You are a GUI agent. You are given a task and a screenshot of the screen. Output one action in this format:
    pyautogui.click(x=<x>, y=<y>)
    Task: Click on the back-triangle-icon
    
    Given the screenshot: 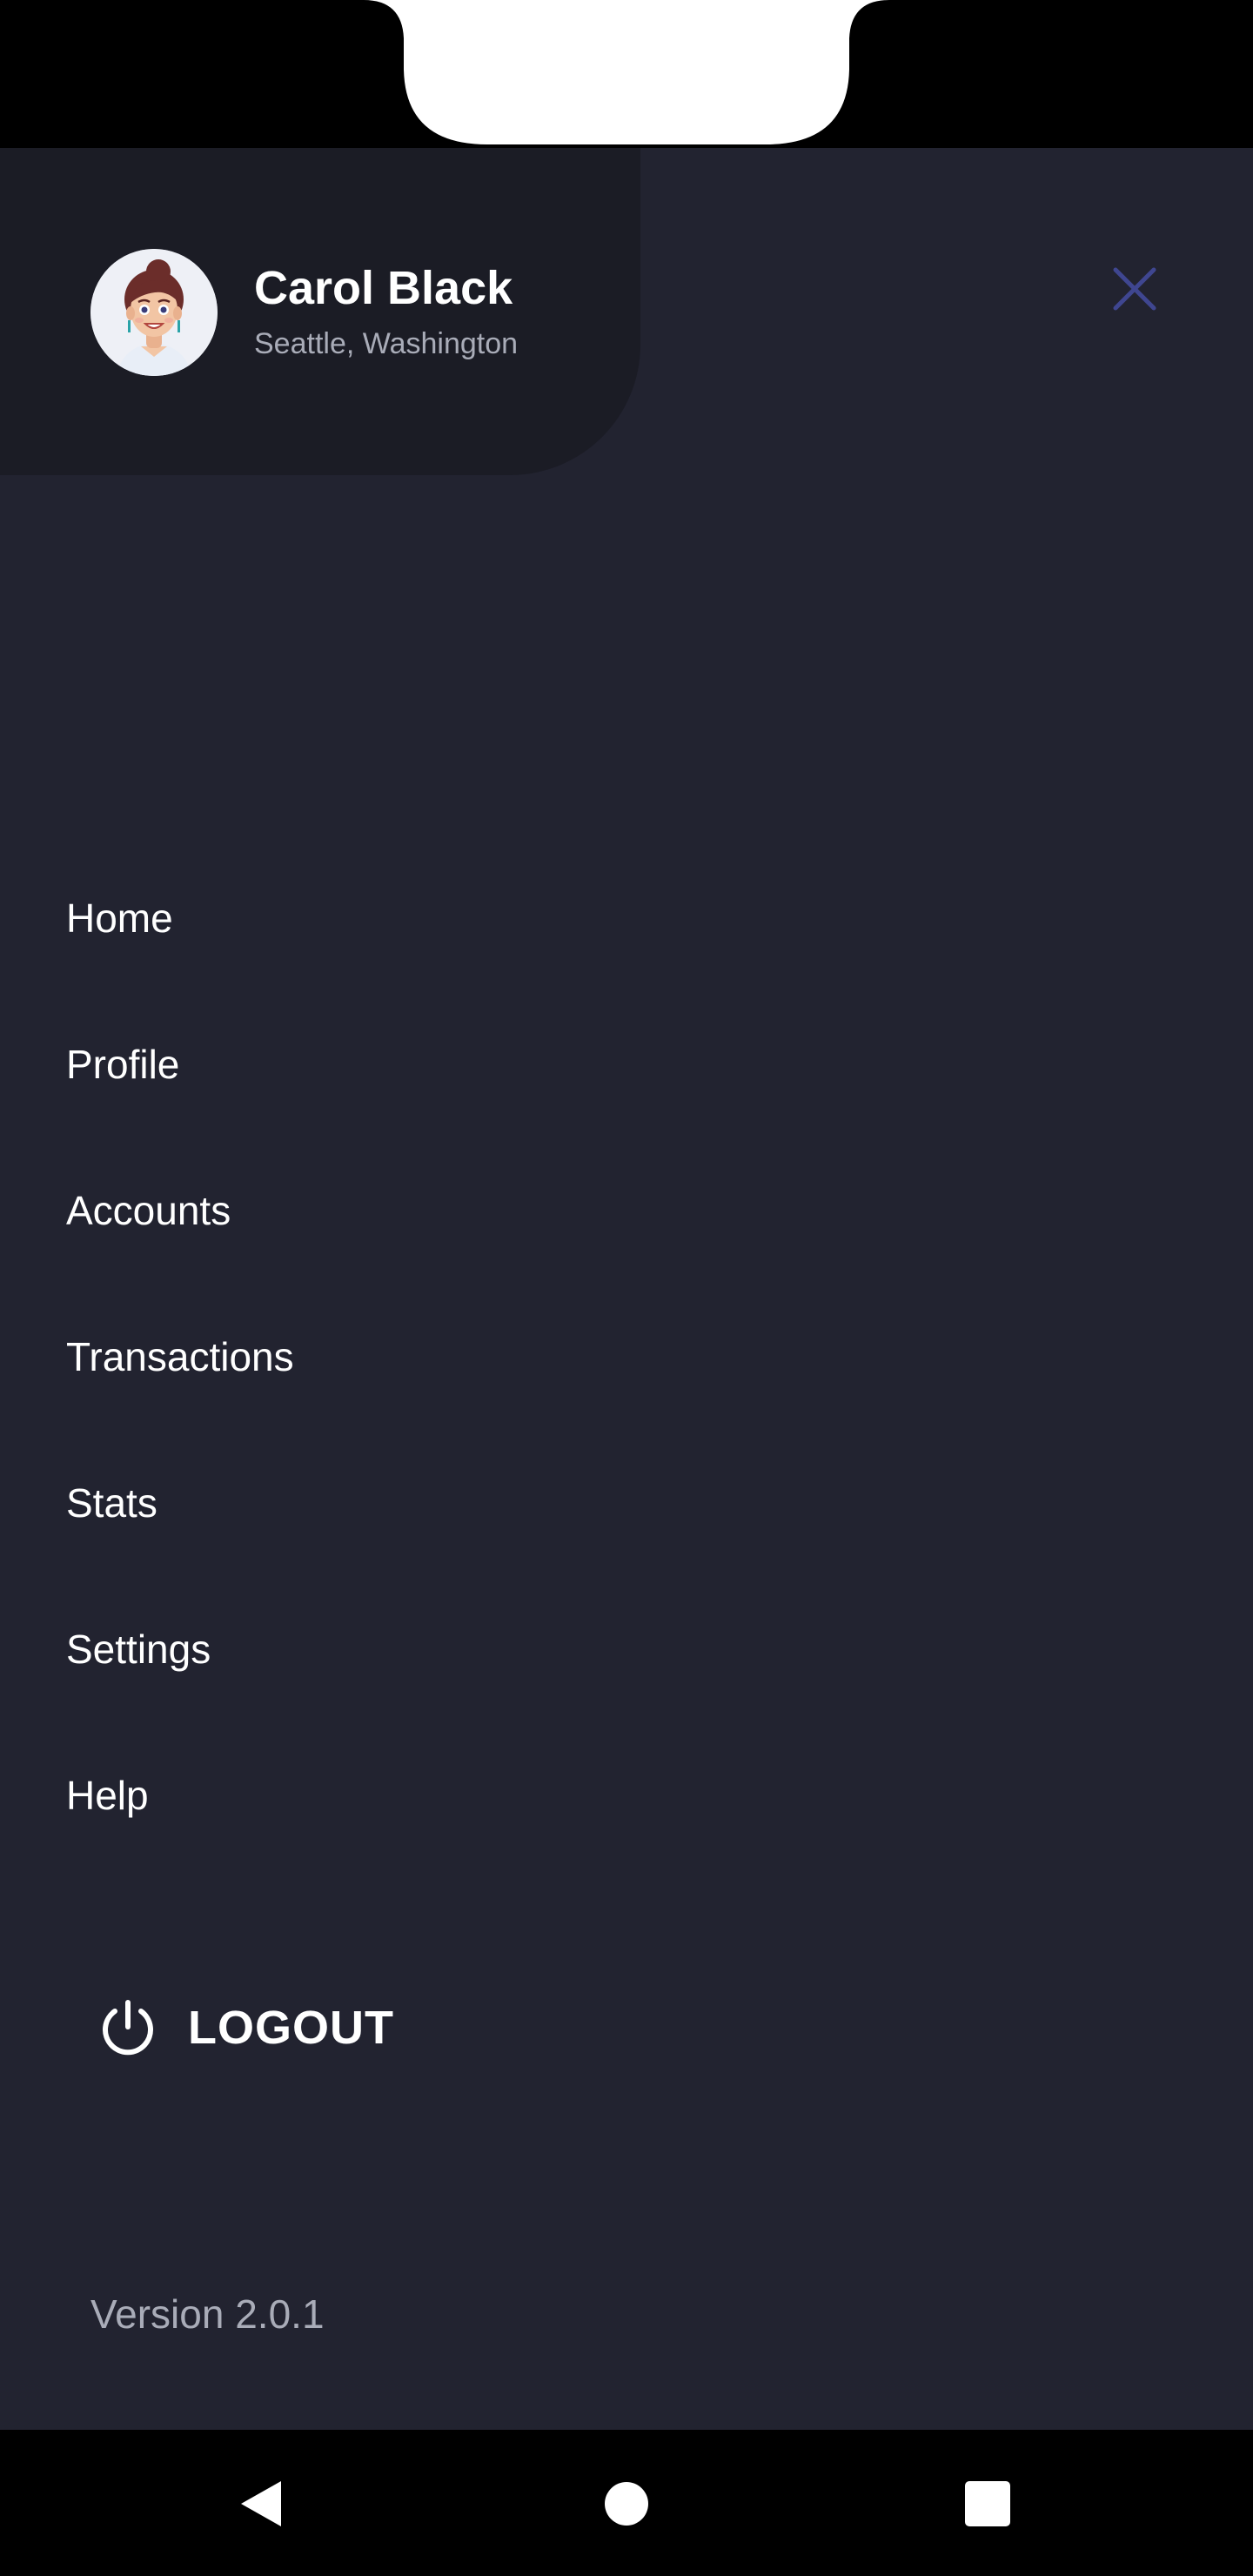 What is the action you would take?
    pyautogui.click(x=261, y=2504)
    